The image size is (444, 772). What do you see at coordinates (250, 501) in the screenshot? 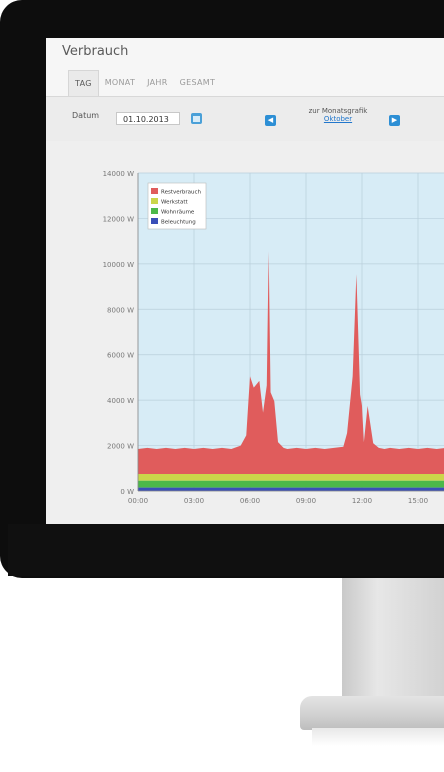
I see `x-tick-label: 06:00` at bounding box center [250, 501].